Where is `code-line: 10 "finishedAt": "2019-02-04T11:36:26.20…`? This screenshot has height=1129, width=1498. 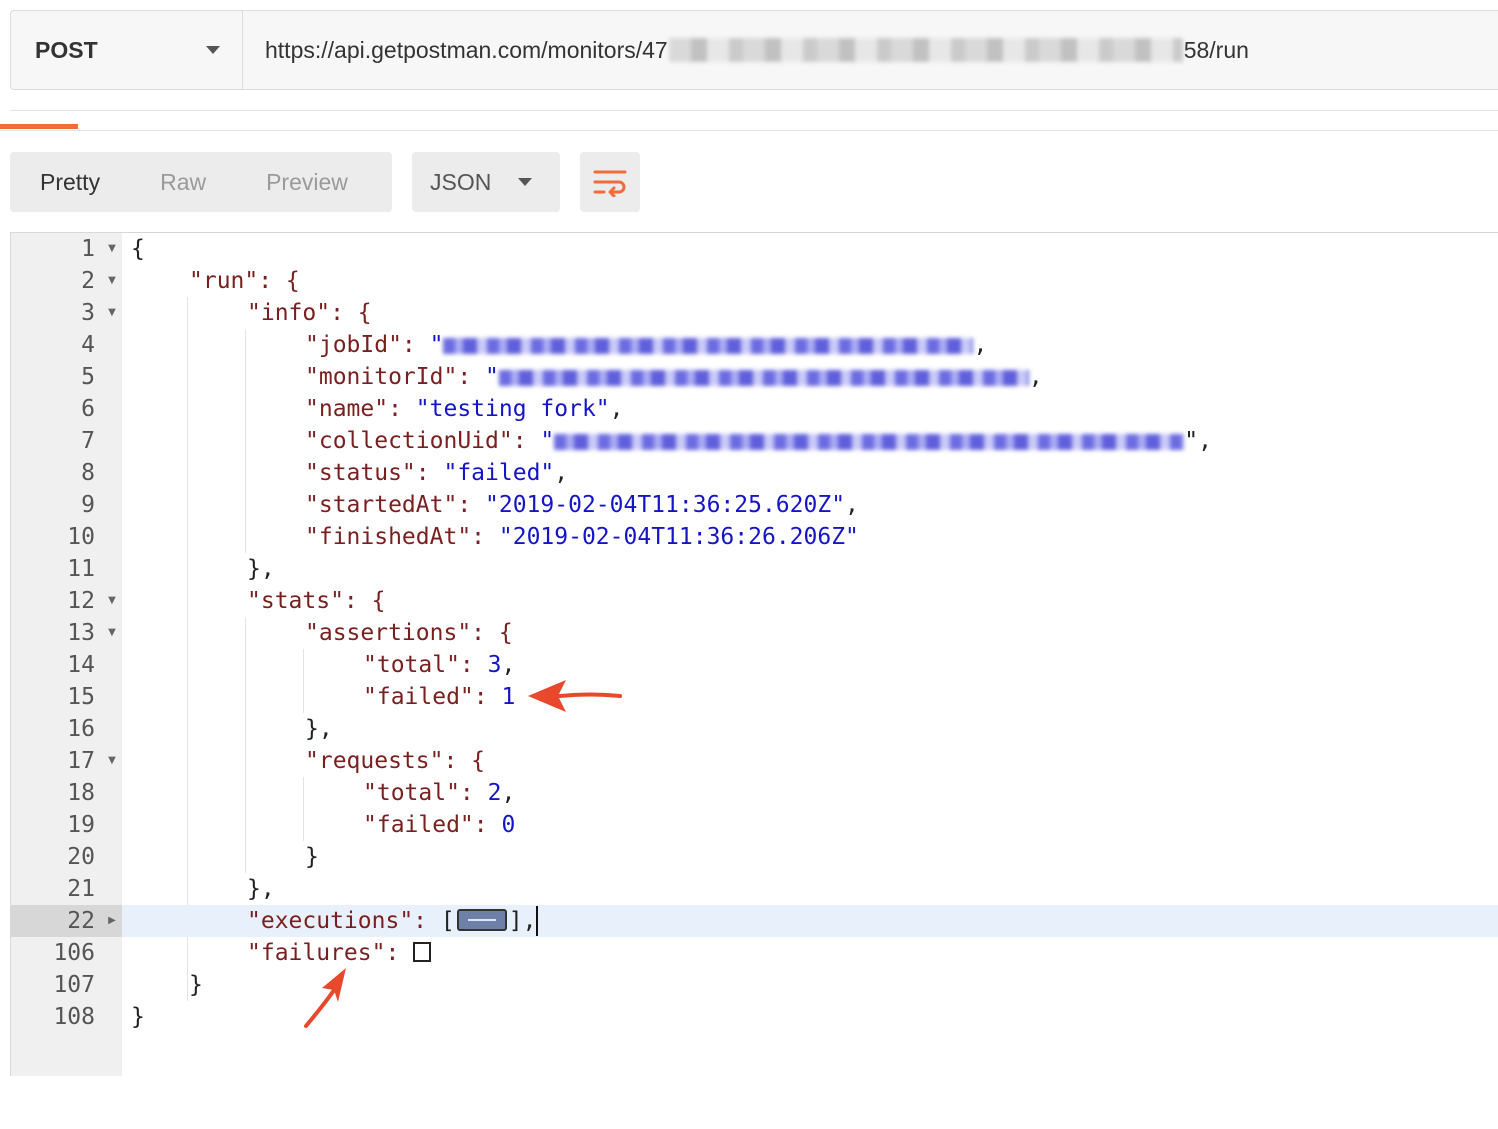 code-line: 10 "finishedAt": "2019-02-04T11:36:26.20… is located at coordinates (754, 537).